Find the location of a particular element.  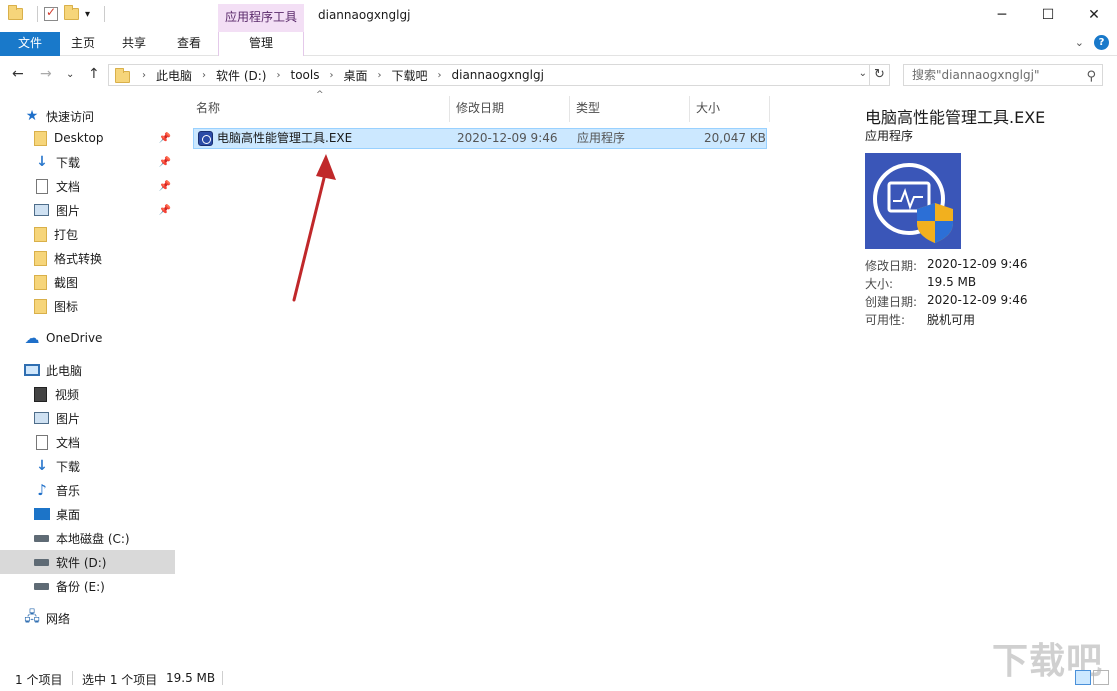

sidebar-item-downloads: ↓ 下载 📌 is located at coordinates (87, 162).